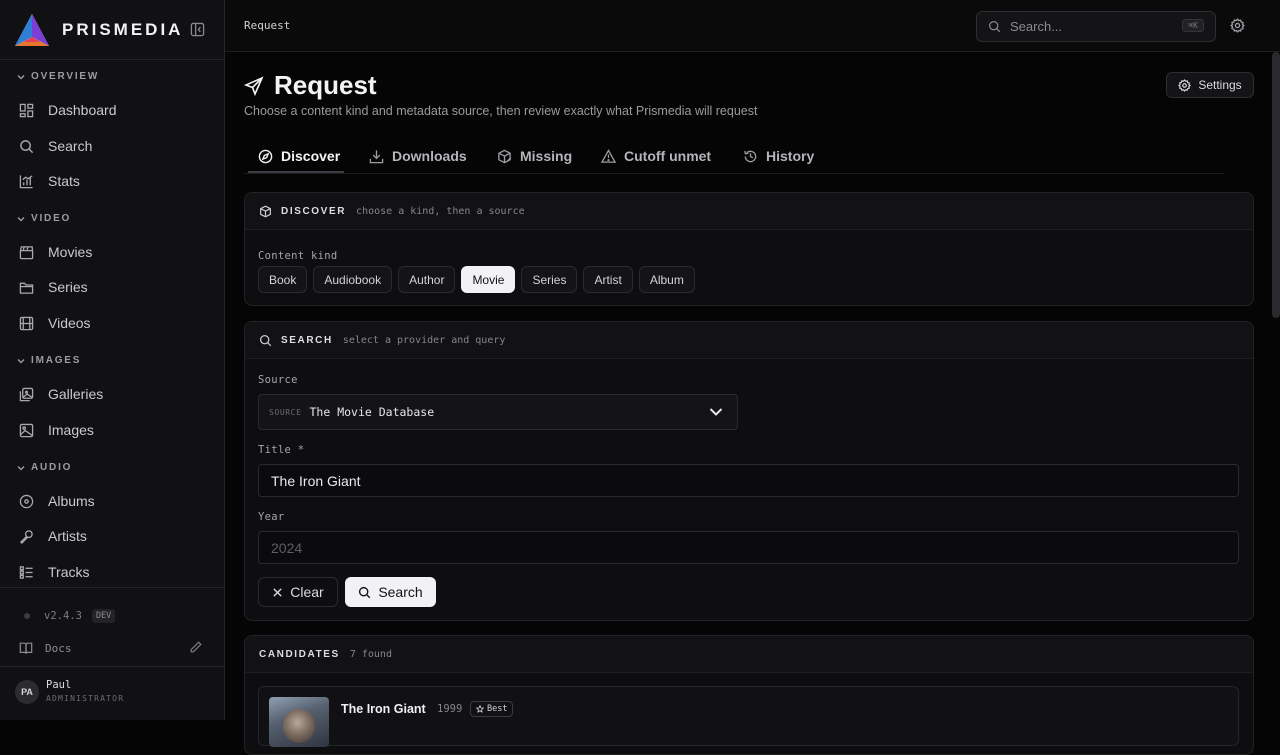 Image resolution: width=1280 pixels, height=755 pixels. What do you see at coordinates (27, 616) in the screenshot?
I see `status-dot` at bounding box center [27, 616].